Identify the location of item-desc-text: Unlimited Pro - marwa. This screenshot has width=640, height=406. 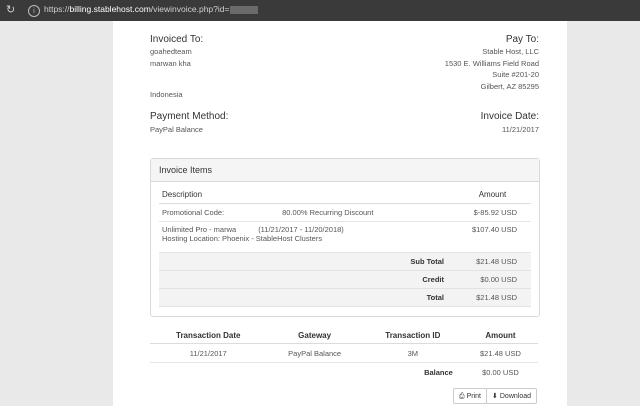
(199, 229).